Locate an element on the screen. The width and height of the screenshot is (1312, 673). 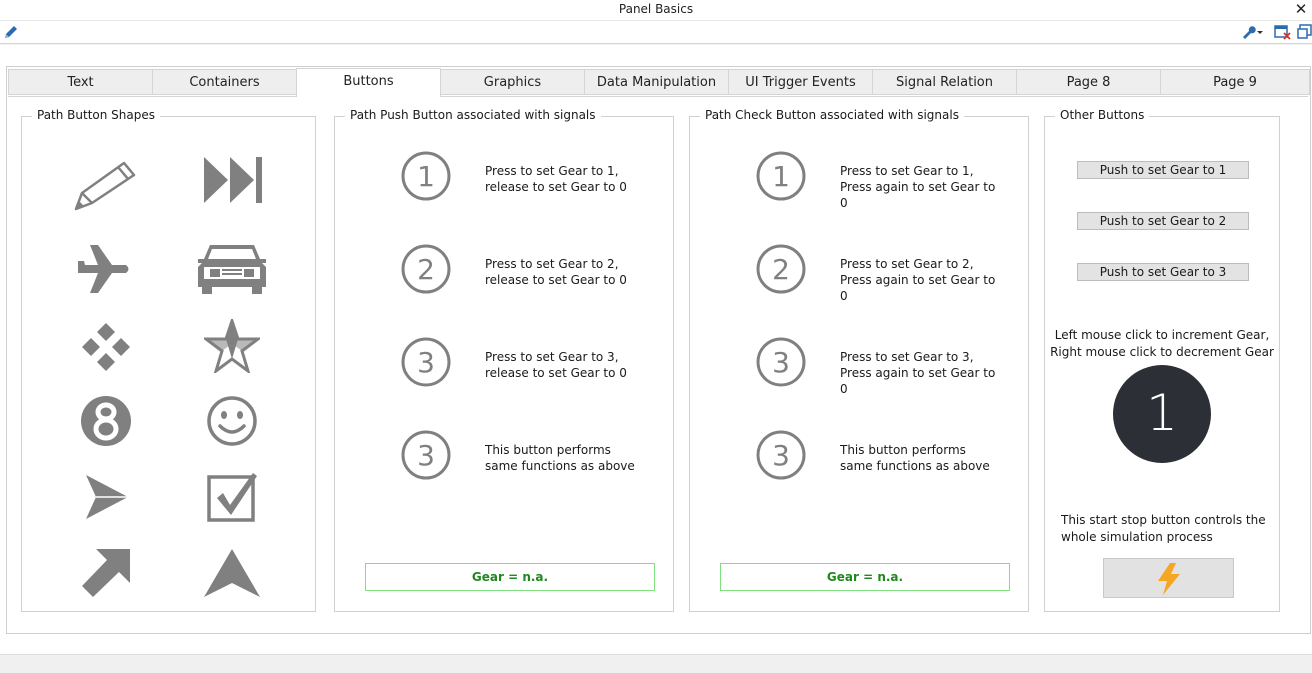
paper-plane-icon is located at coordinates (106, 497).